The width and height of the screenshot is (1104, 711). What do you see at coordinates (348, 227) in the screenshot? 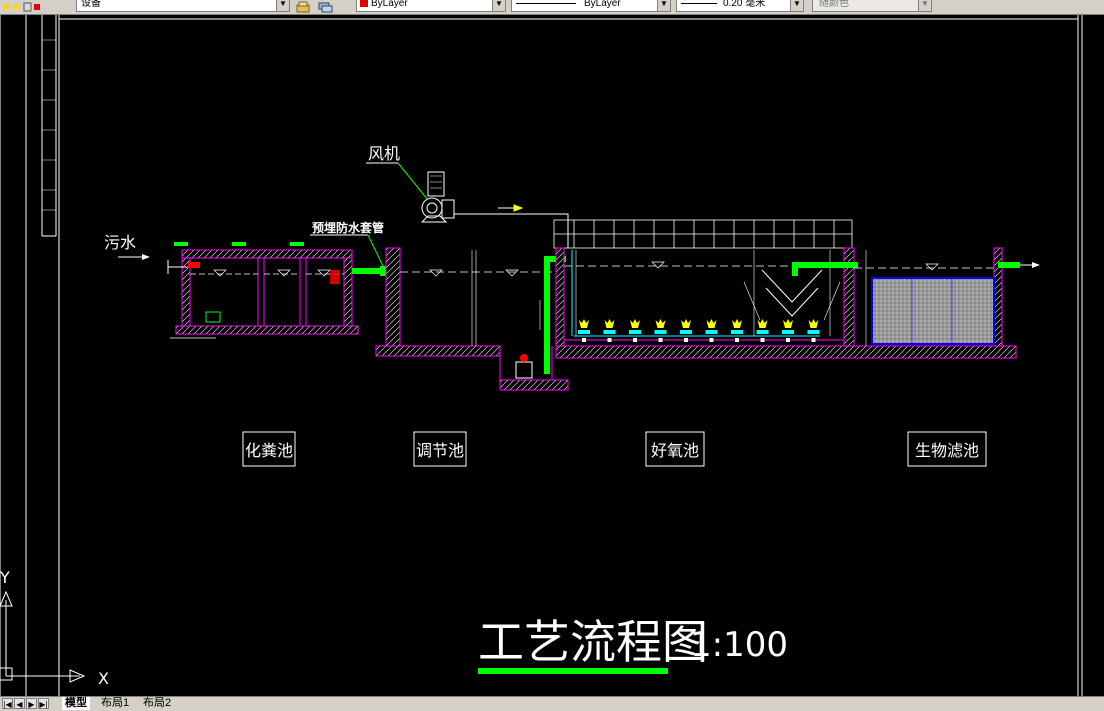
I see `embedded-sleeve-label: 预埋防水套管` at bounding box center [348, 227].